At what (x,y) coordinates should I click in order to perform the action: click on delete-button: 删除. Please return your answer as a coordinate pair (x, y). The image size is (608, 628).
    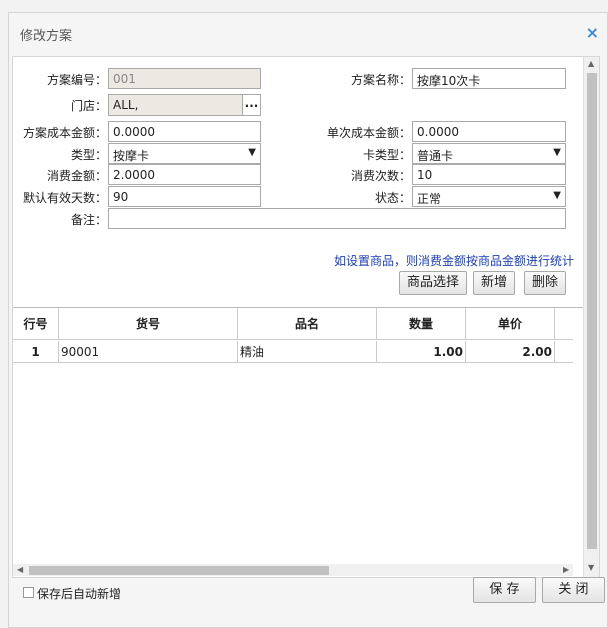
    Looking at the image, I should click on (545, 283).